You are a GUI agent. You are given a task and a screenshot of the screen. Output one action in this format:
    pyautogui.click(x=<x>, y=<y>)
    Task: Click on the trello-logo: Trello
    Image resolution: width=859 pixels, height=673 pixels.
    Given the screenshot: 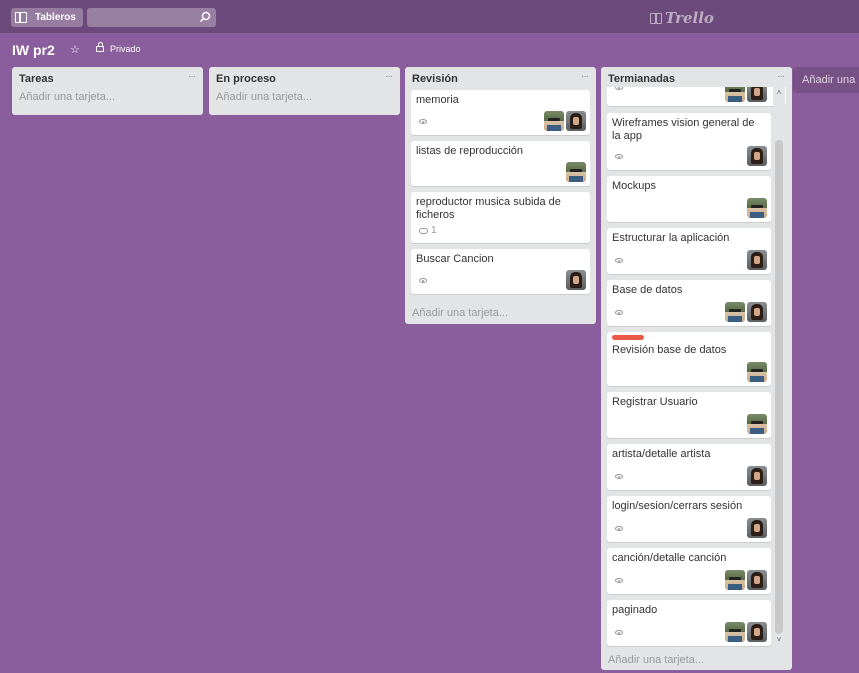 What is the action you would take?
    pyautogui.click(x=682, y=18)
    